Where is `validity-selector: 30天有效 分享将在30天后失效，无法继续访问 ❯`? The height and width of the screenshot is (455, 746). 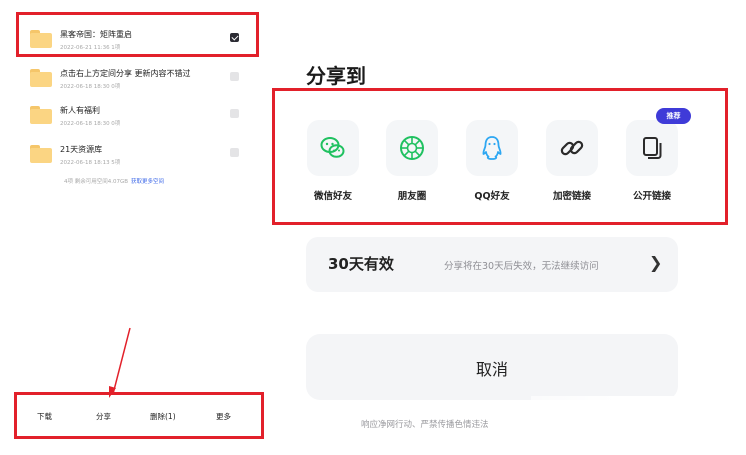 validity-selector: 30天有效 分享将在30天后失效，无法继续访问 ❯ is located at coordinates (492, 264).